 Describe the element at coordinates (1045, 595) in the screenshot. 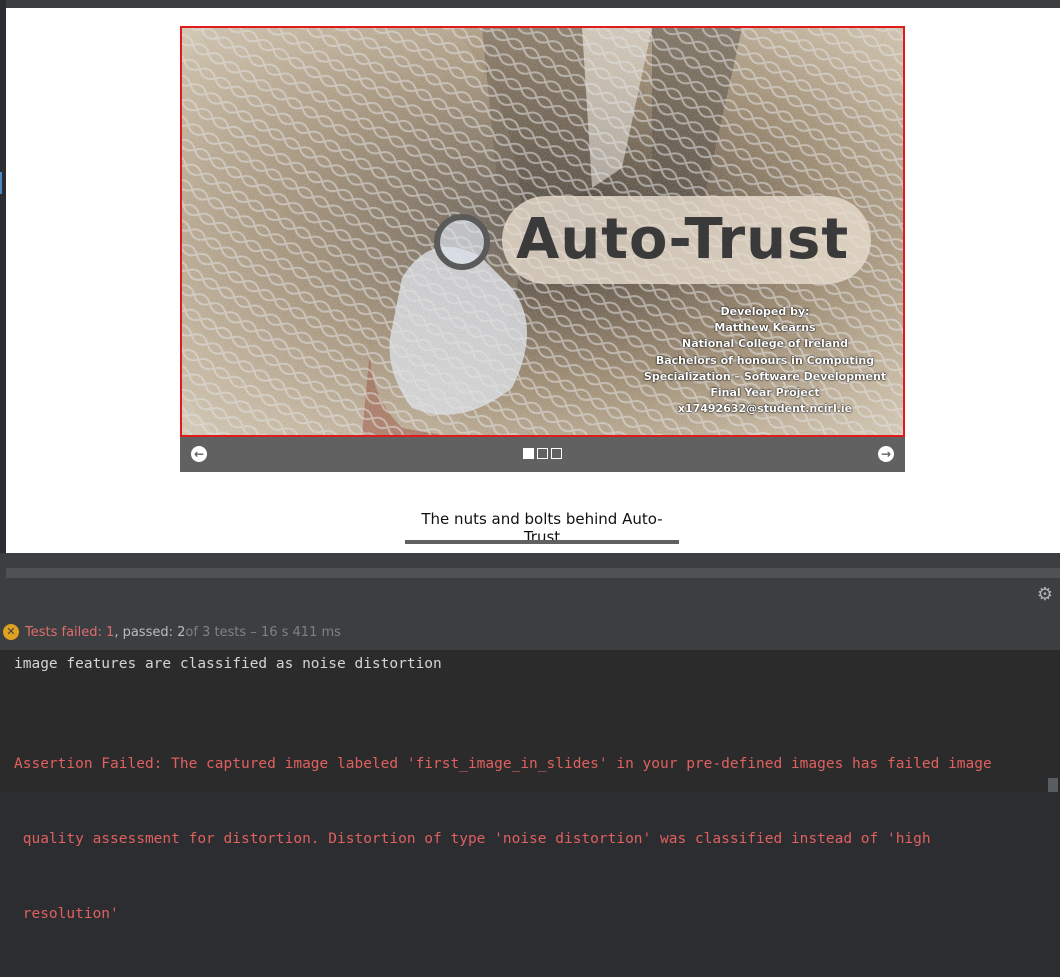

I see `gear-icon: ⚙` at that location.